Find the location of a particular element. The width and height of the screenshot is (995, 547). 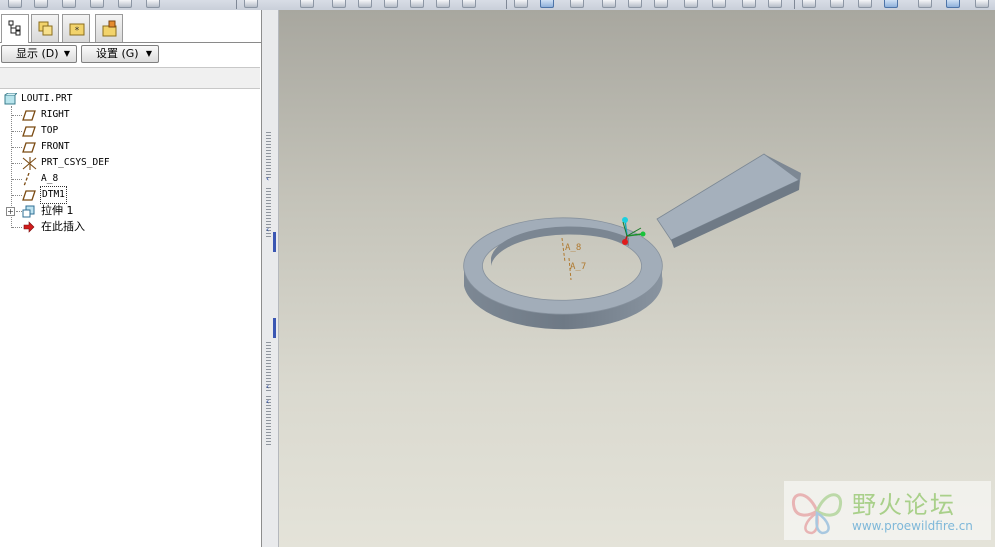

tab-connections is located at coordinates (109, 28).